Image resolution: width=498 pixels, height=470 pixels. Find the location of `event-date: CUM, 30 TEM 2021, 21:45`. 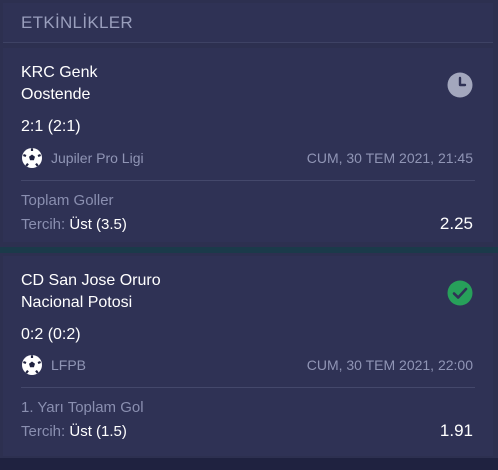

event-date: CUM, 30 TEM 2021, 21:45 is located at coordinates (389, 158).